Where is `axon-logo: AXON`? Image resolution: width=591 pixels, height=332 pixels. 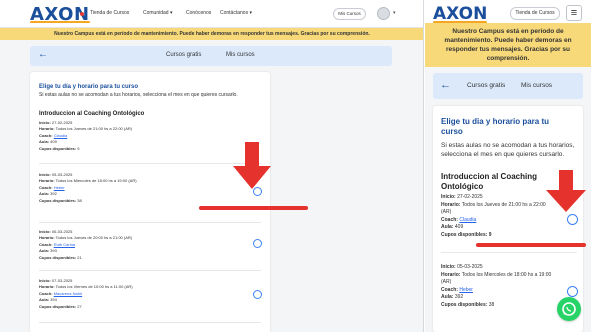
axon-logo: AXON is located at coordinates (460, 14).